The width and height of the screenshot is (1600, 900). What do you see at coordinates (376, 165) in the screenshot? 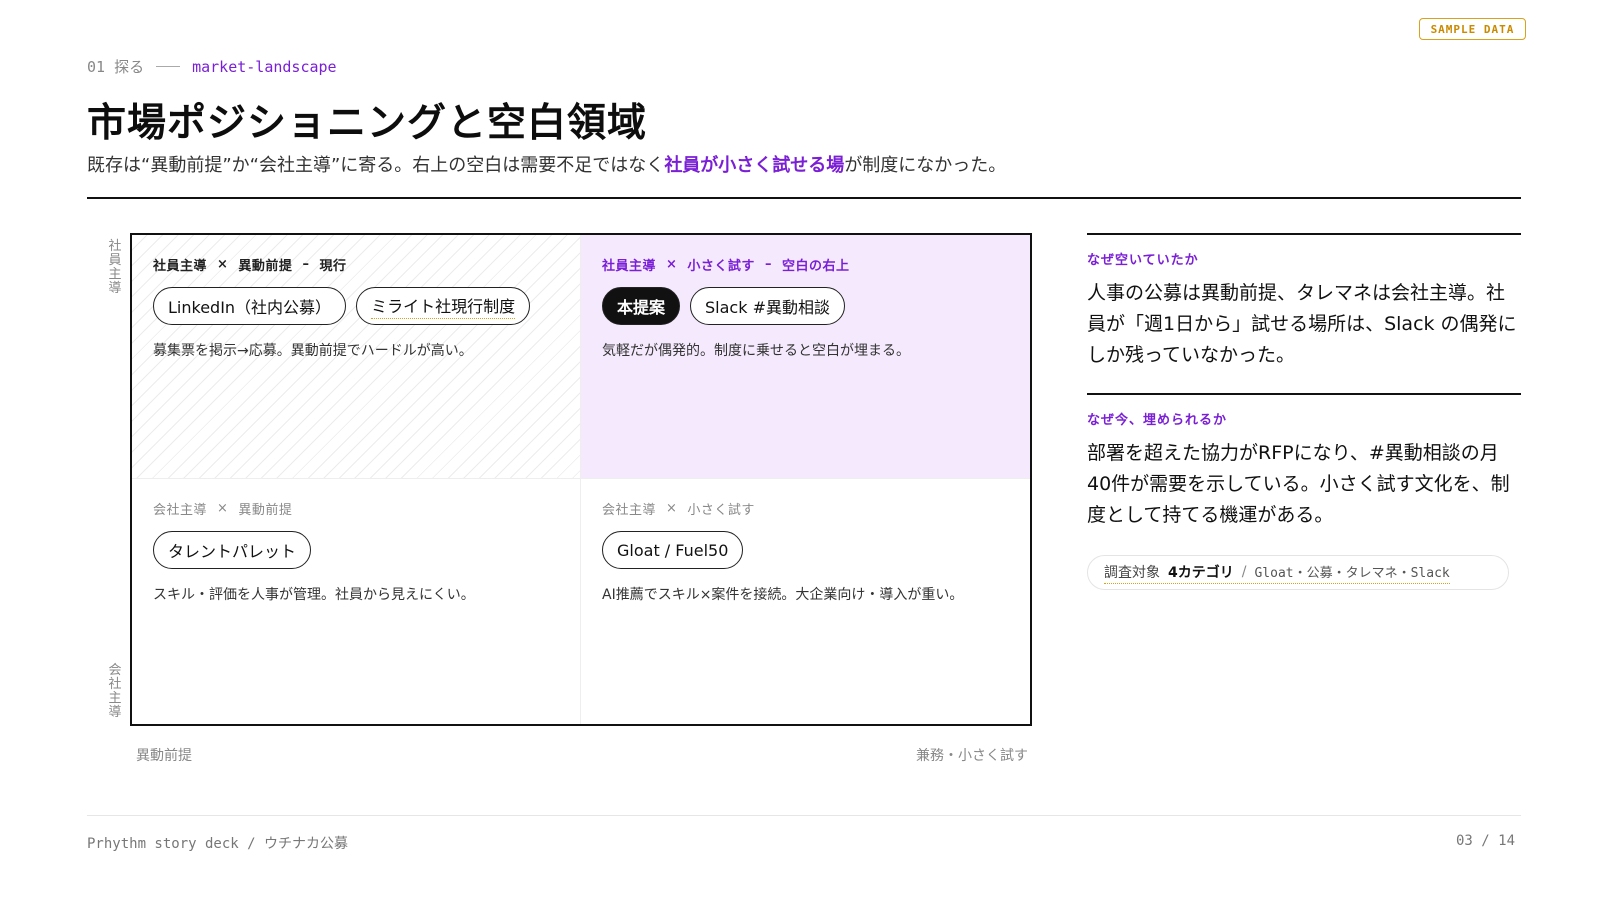
I see `subtitle-before: 既存は“異動前提”か“会社主導”に寄る。右上の空白は需要不足ではなく` at bounding box center [376, 165].